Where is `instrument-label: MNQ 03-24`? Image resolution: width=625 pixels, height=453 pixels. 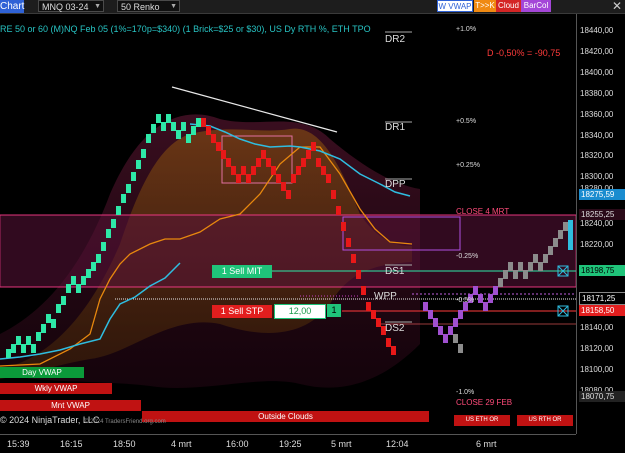
instrument-label: MNQ 03-24 is located at coordinates (65, 7).